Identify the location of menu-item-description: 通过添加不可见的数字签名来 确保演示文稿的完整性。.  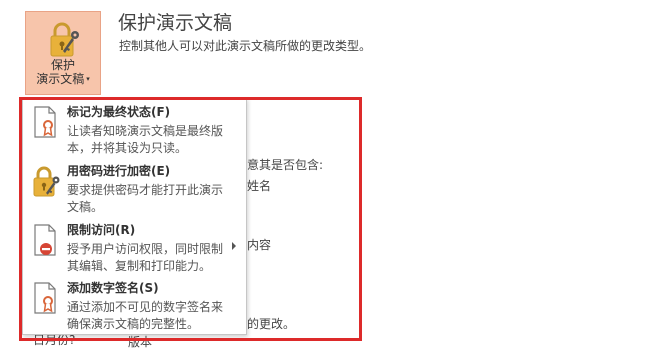
(145, 315).